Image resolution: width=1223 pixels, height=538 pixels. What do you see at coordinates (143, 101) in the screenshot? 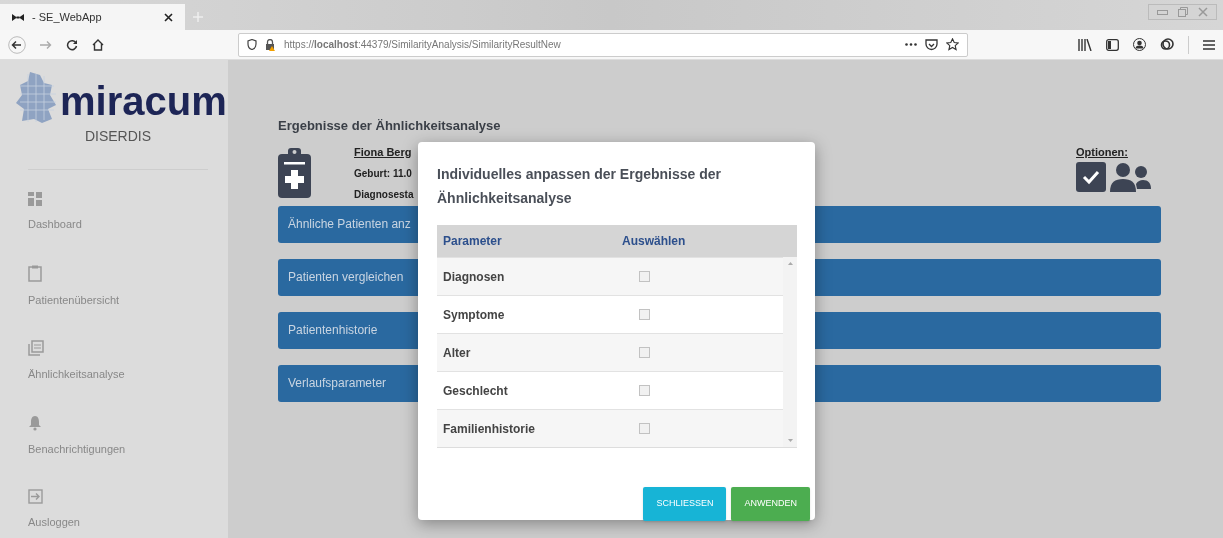
I see `logo-text: miracum` at bounding box center [143, 101].